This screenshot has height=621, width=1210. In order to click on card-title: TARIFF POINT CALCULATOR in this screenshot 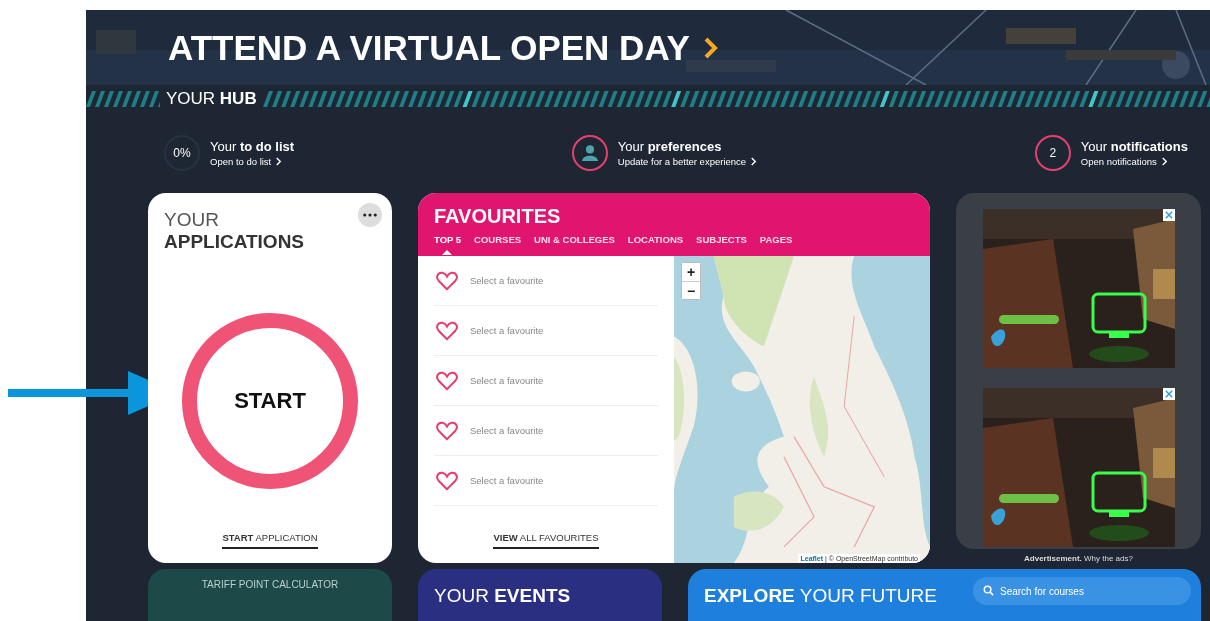, I will do `click(270, 585)`.